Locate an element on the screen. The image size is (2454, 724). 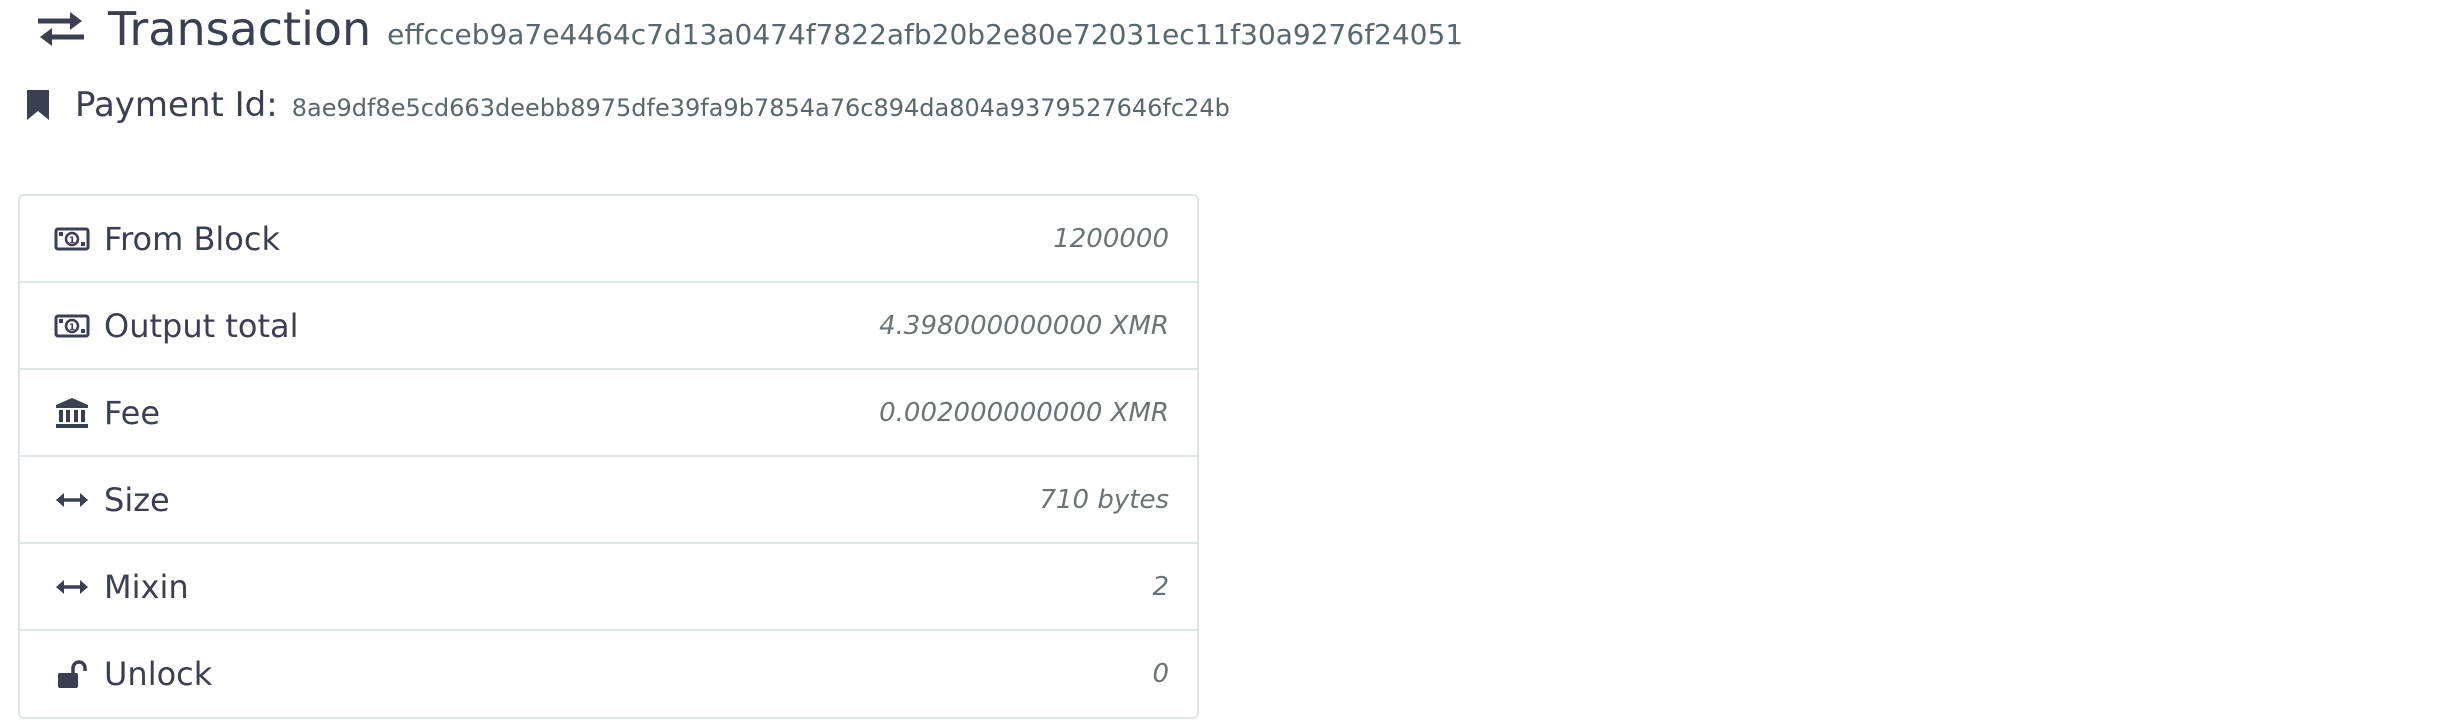
payment-id-label: Payment Id: is located at coordinates (176, 105).